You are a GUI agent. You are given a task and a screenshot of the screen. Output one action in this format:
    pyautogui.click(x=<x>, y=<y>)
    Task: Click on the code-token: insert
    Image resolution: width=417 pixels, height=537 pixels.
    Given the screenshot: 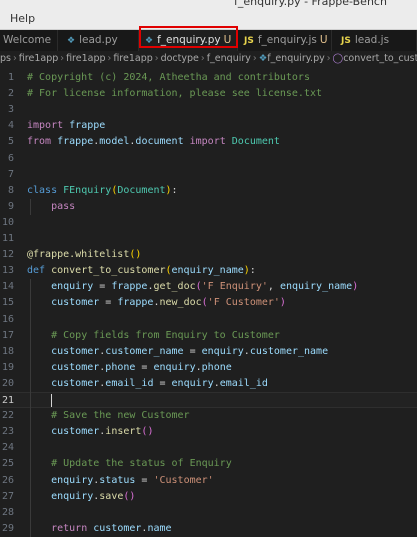 What is the action you would take?
    pyautogui.click(x=123, y=432)
    